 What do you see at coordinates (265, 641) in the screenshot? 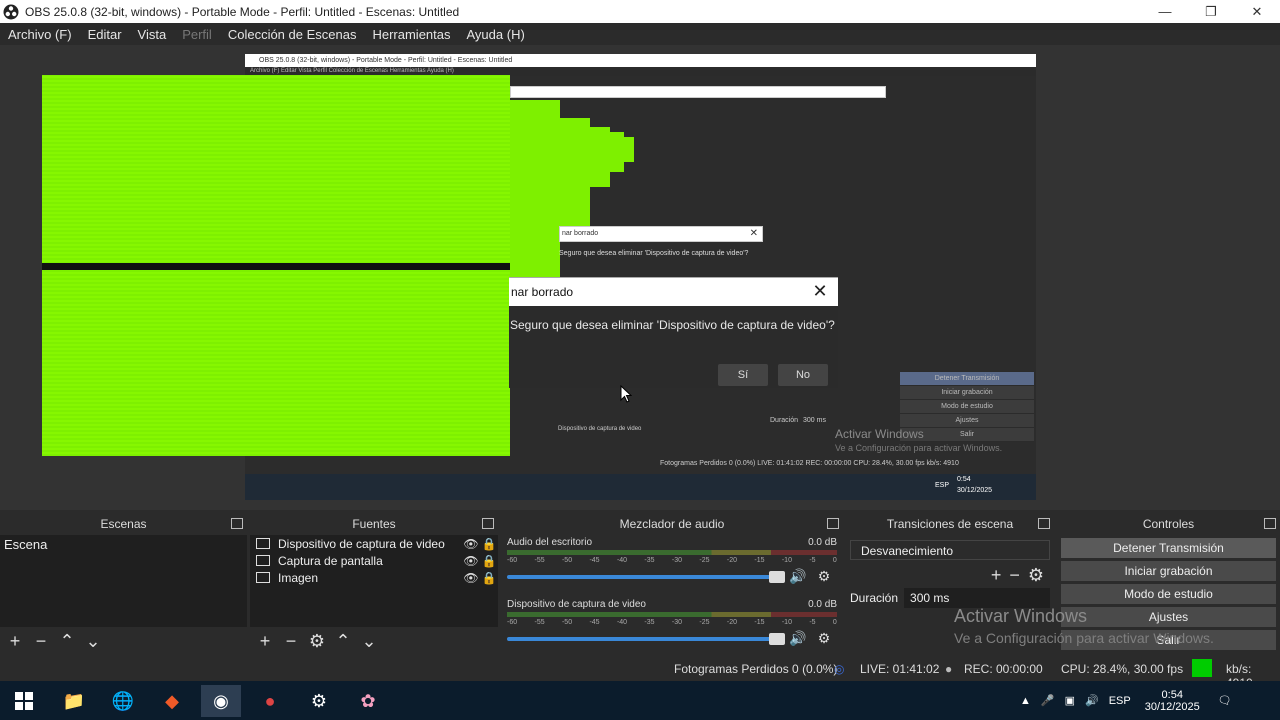
I see `add-source-icon: +` at bounding box center [265, 641].